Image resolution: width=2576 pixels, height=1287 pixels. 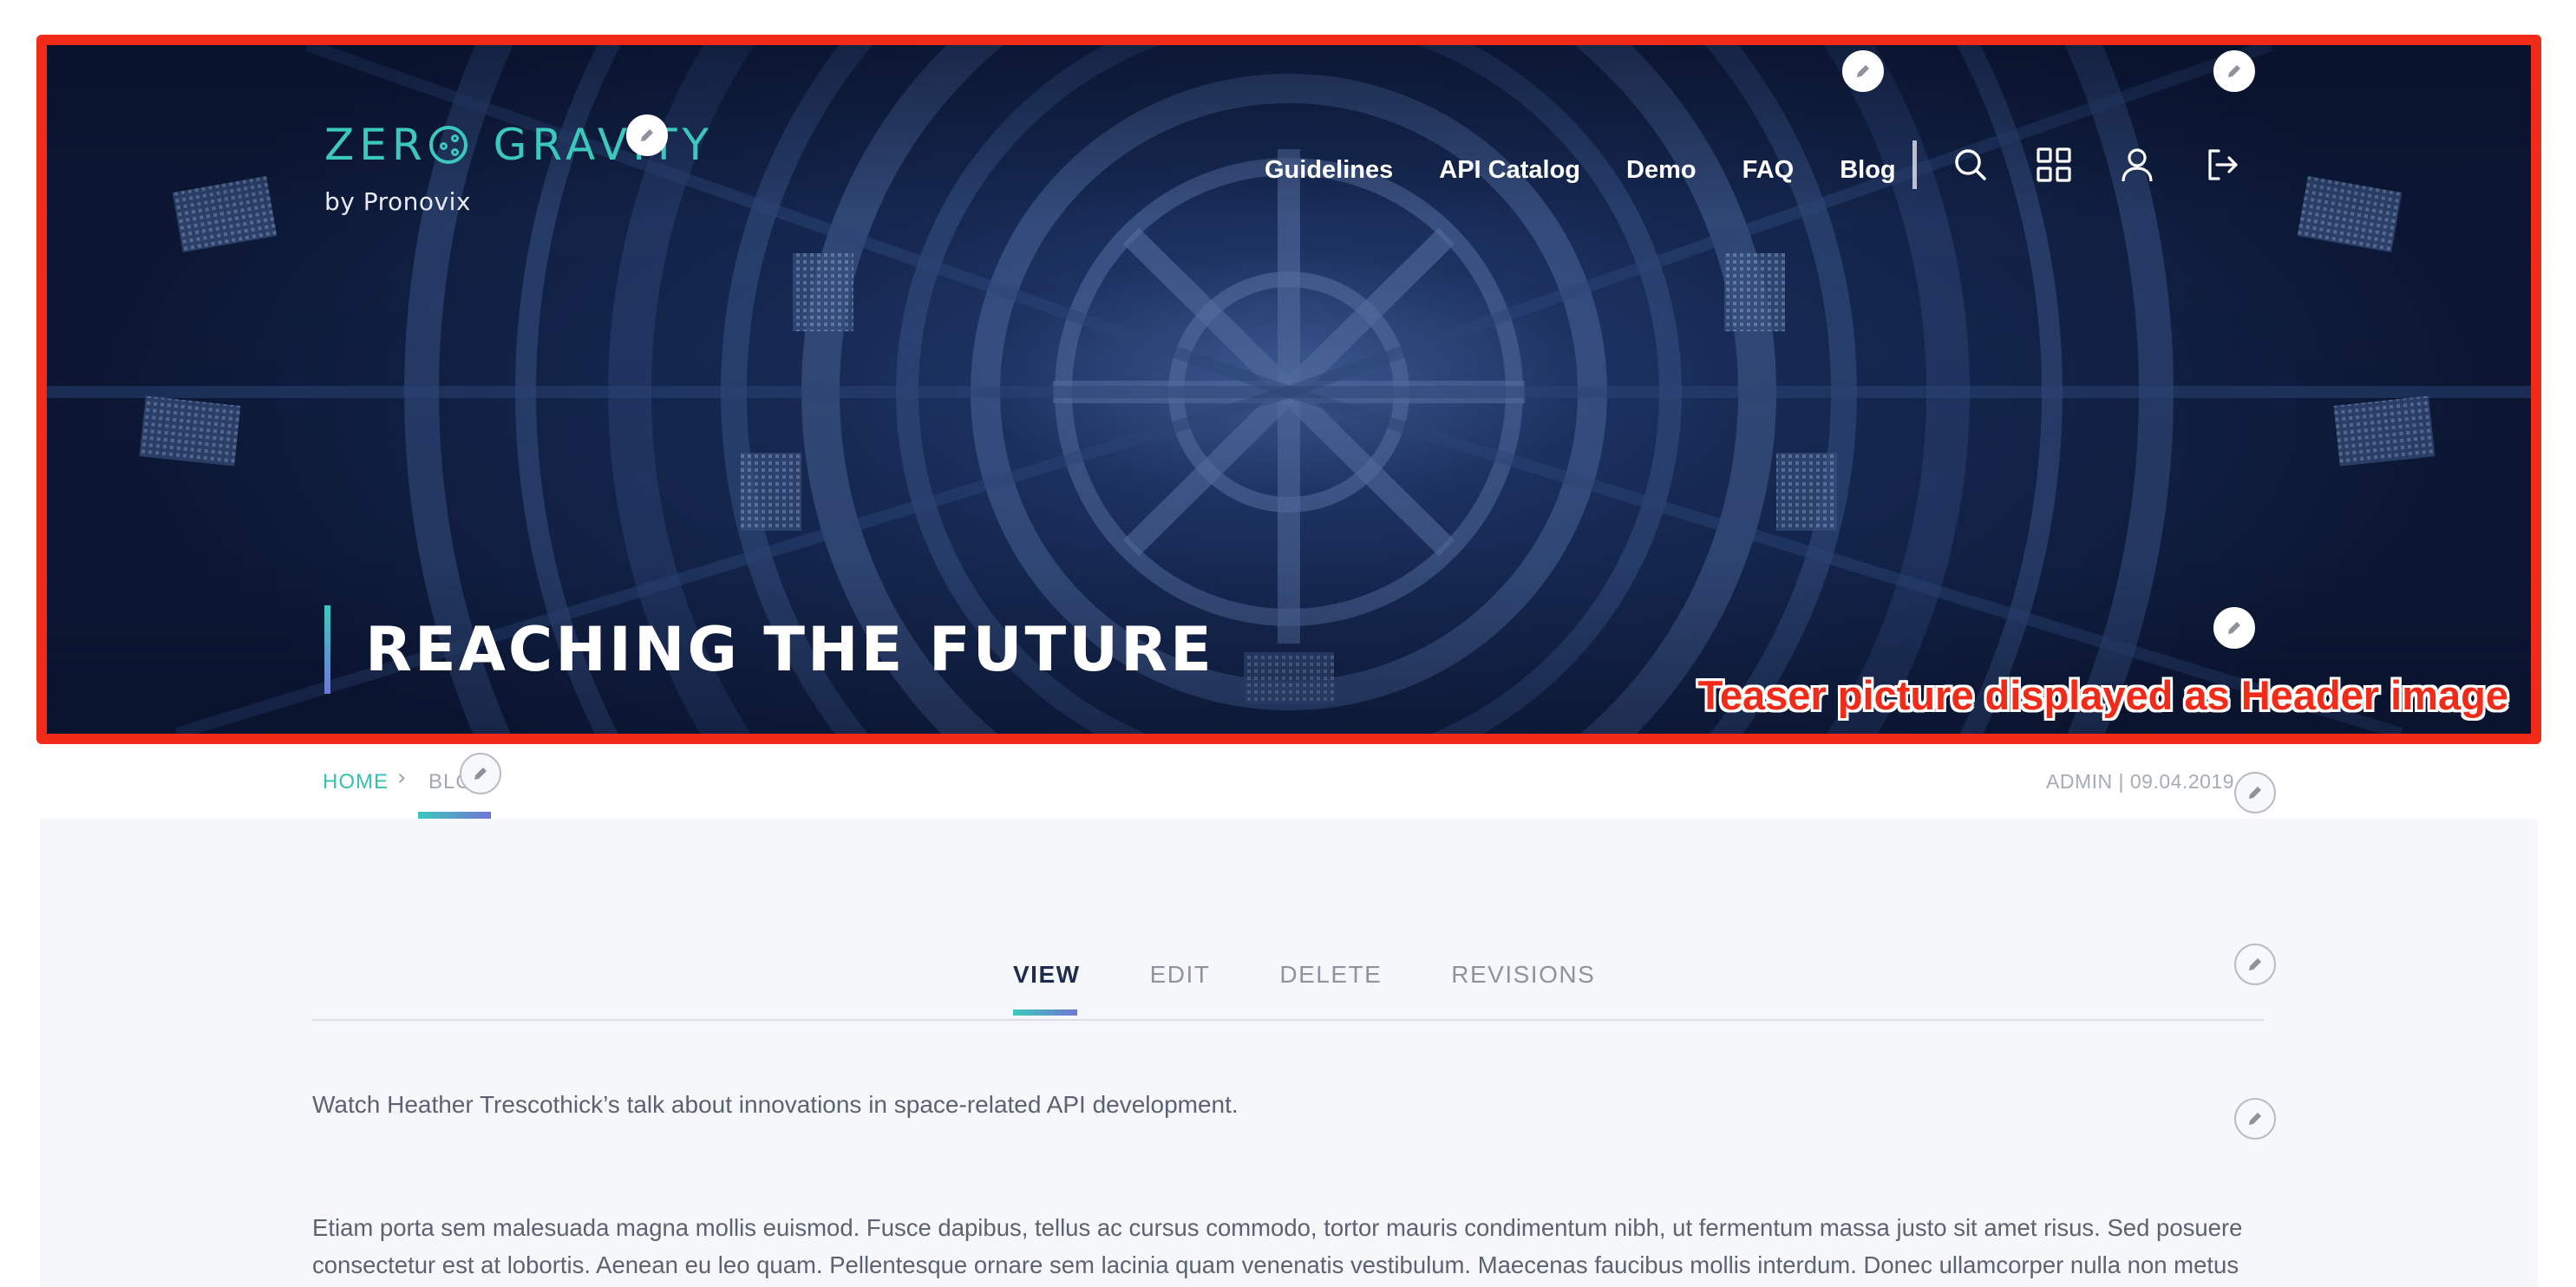 I want to click on nav-blog: Blog, so click(x=1867, y=170).